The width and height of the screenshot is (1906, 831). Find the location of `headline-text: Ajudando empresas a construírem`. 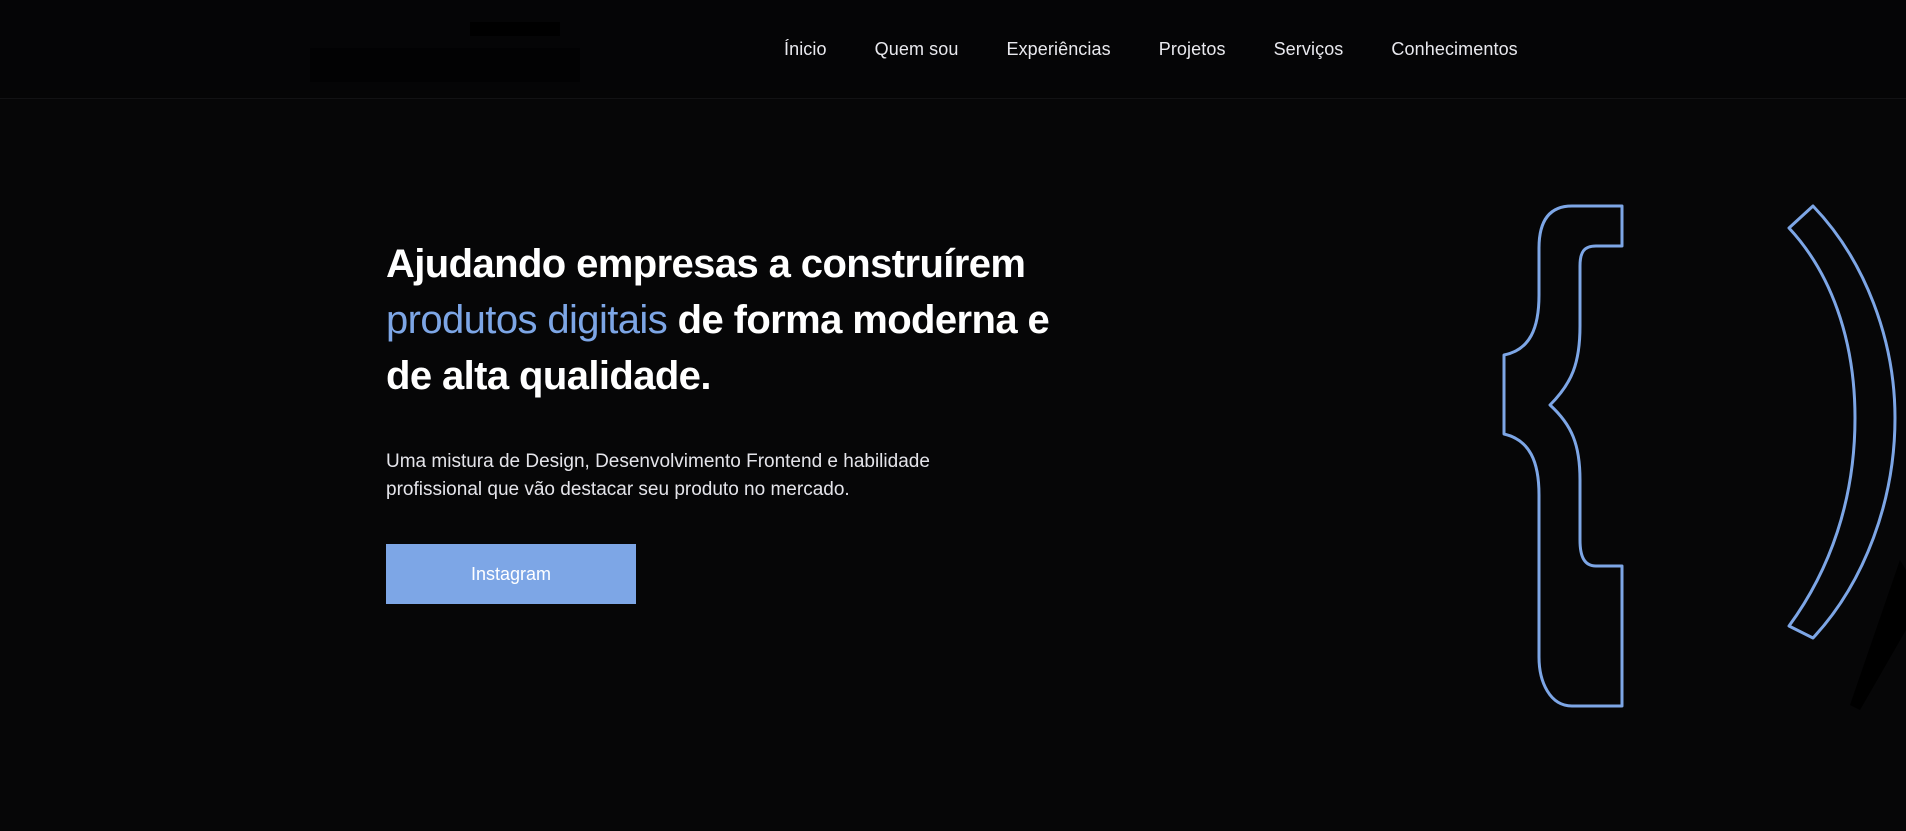

headline-text: Ajudando empresas a construírem is located at coordinates (706, 264).